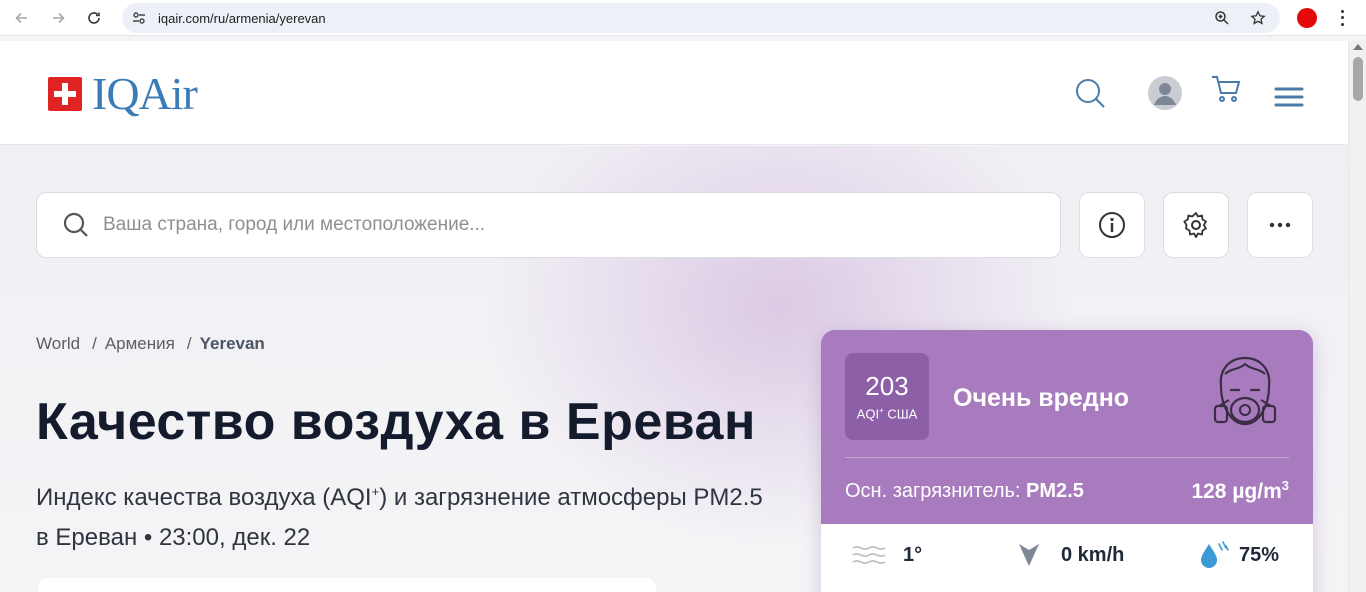 Image resolution: width=1366 pixels, height=592 pixels. What do you see at coordinates (1307, 18) in the screenshot?
I see `profile-avatar` at bounding box center [1307, 18].